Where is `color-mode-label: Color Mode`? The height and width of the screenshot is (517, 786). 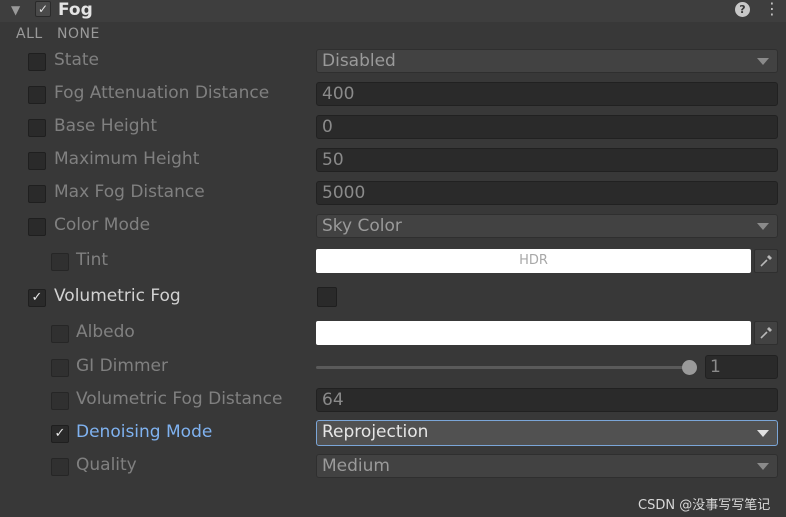
color-mode-label: Color Mode is located at coordinates (102, 225).